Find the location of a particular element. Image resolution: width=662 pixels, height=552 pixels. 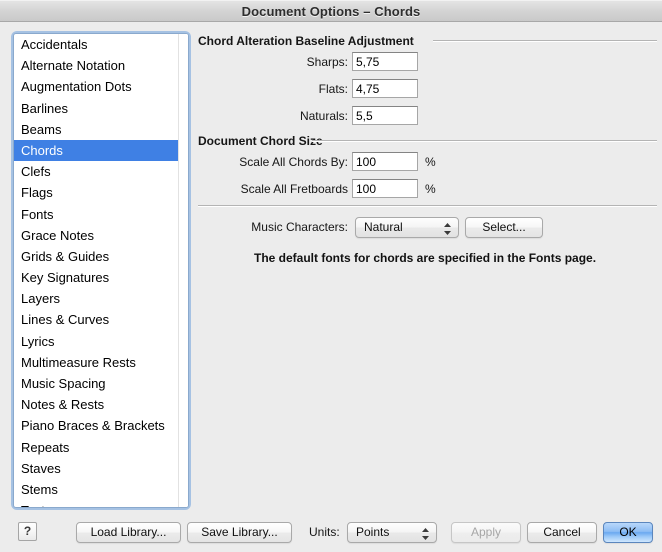

sidebar-item-label: Barlines is located at coordinates (44, 108).